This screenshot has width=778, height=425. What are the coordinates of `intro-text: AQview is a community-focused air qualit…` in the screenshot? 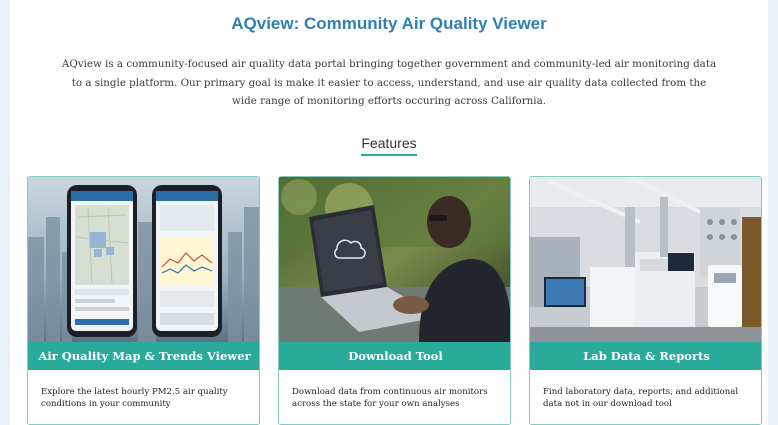 It's located at (389, 82).